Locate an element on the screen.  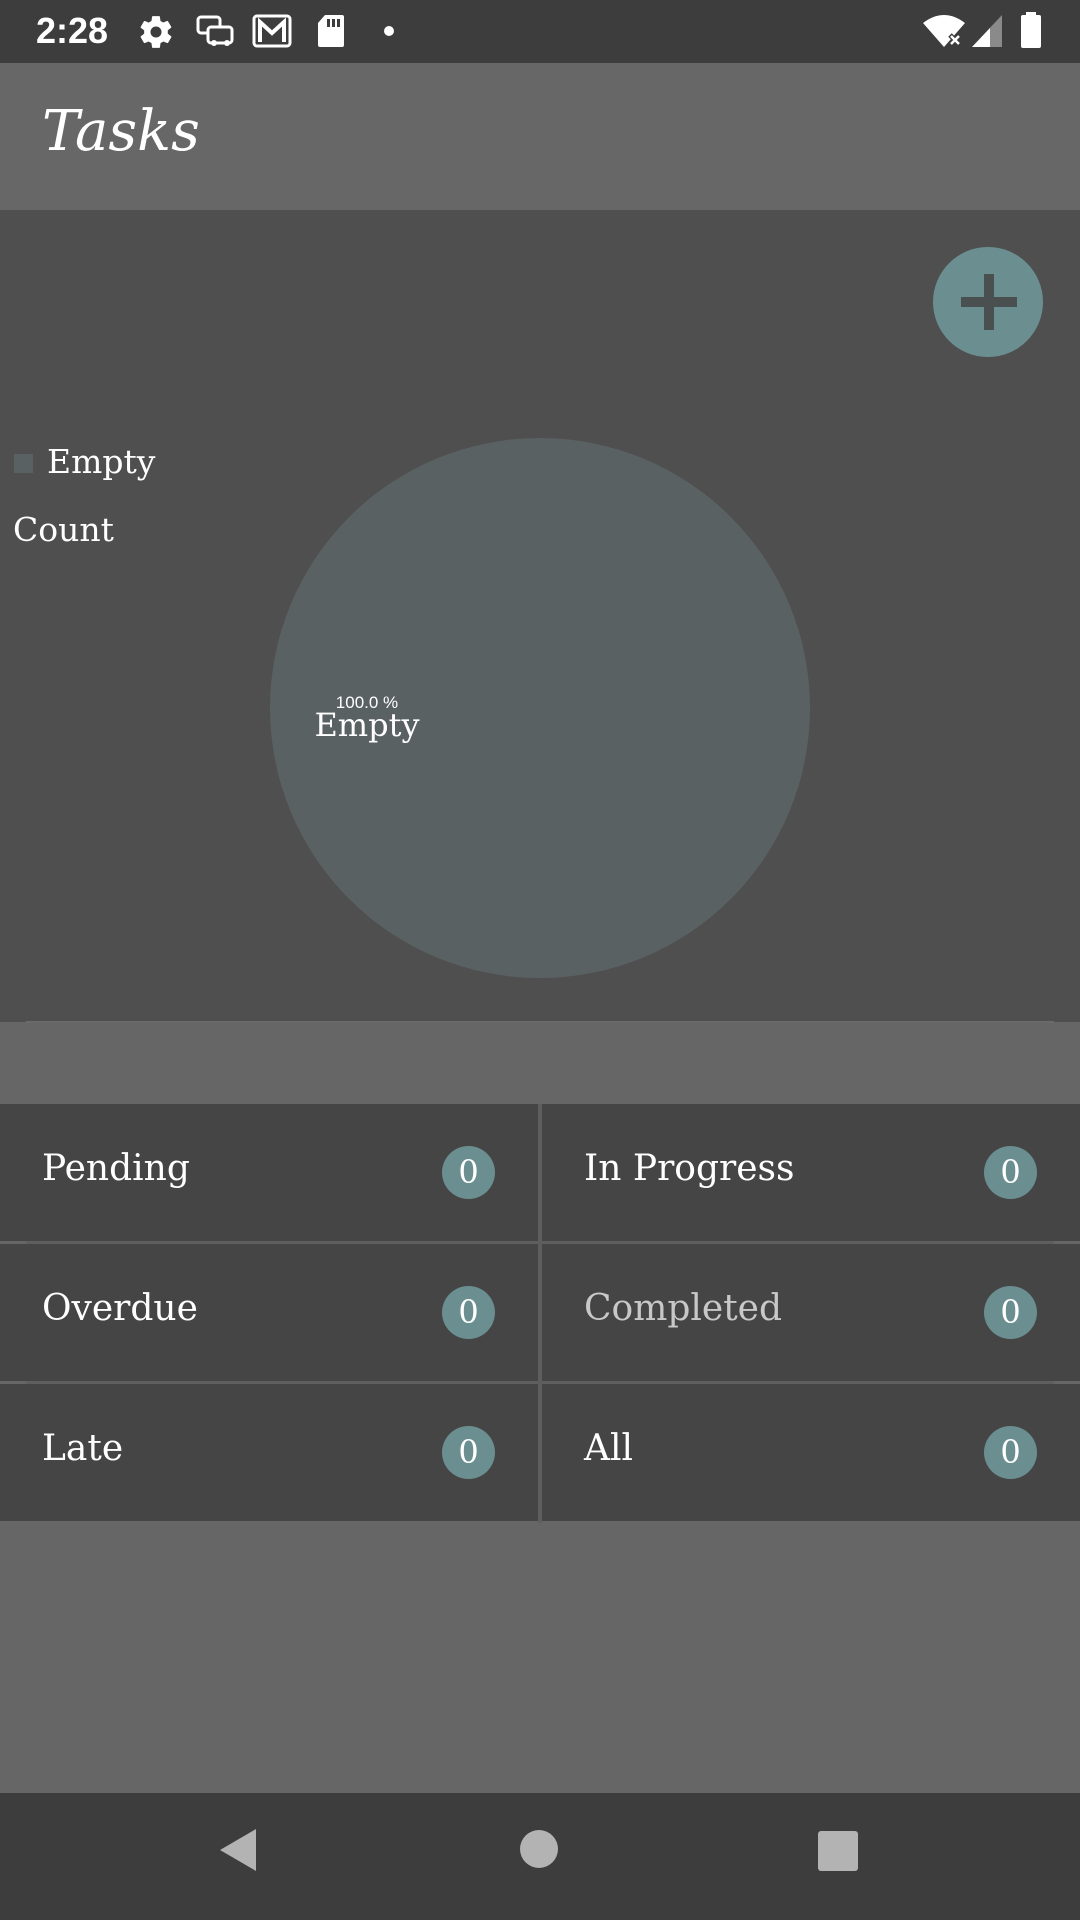
status-label: Completed is located at coordinates (683, 1308).